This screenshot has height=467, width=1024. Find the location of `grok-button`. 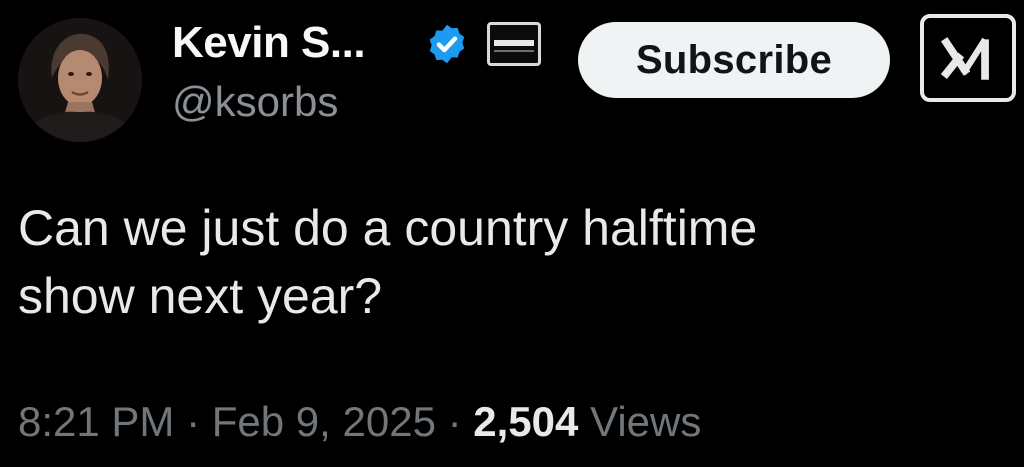

grok-button is located at coordinates (968, 58).